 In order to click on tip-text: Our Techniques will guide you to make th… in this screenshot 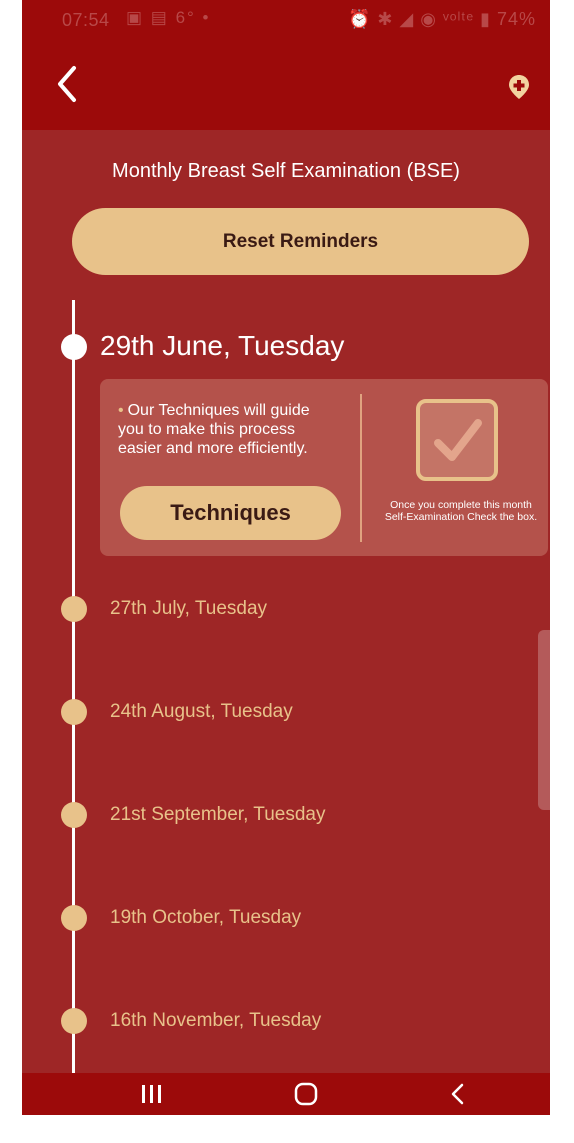, I will do `click(214, 429)`.